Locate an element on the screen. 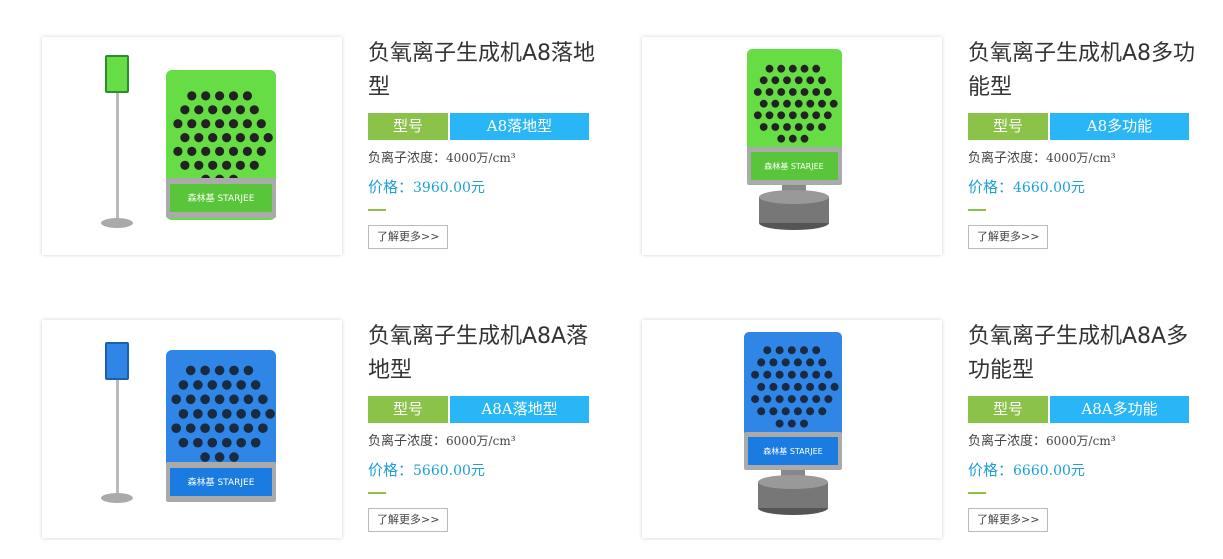 The width and height of the screenshot is (1223, 559). product-title: 负氧离子生成机A8A多功能型 is located at coordinates (1083, 354).